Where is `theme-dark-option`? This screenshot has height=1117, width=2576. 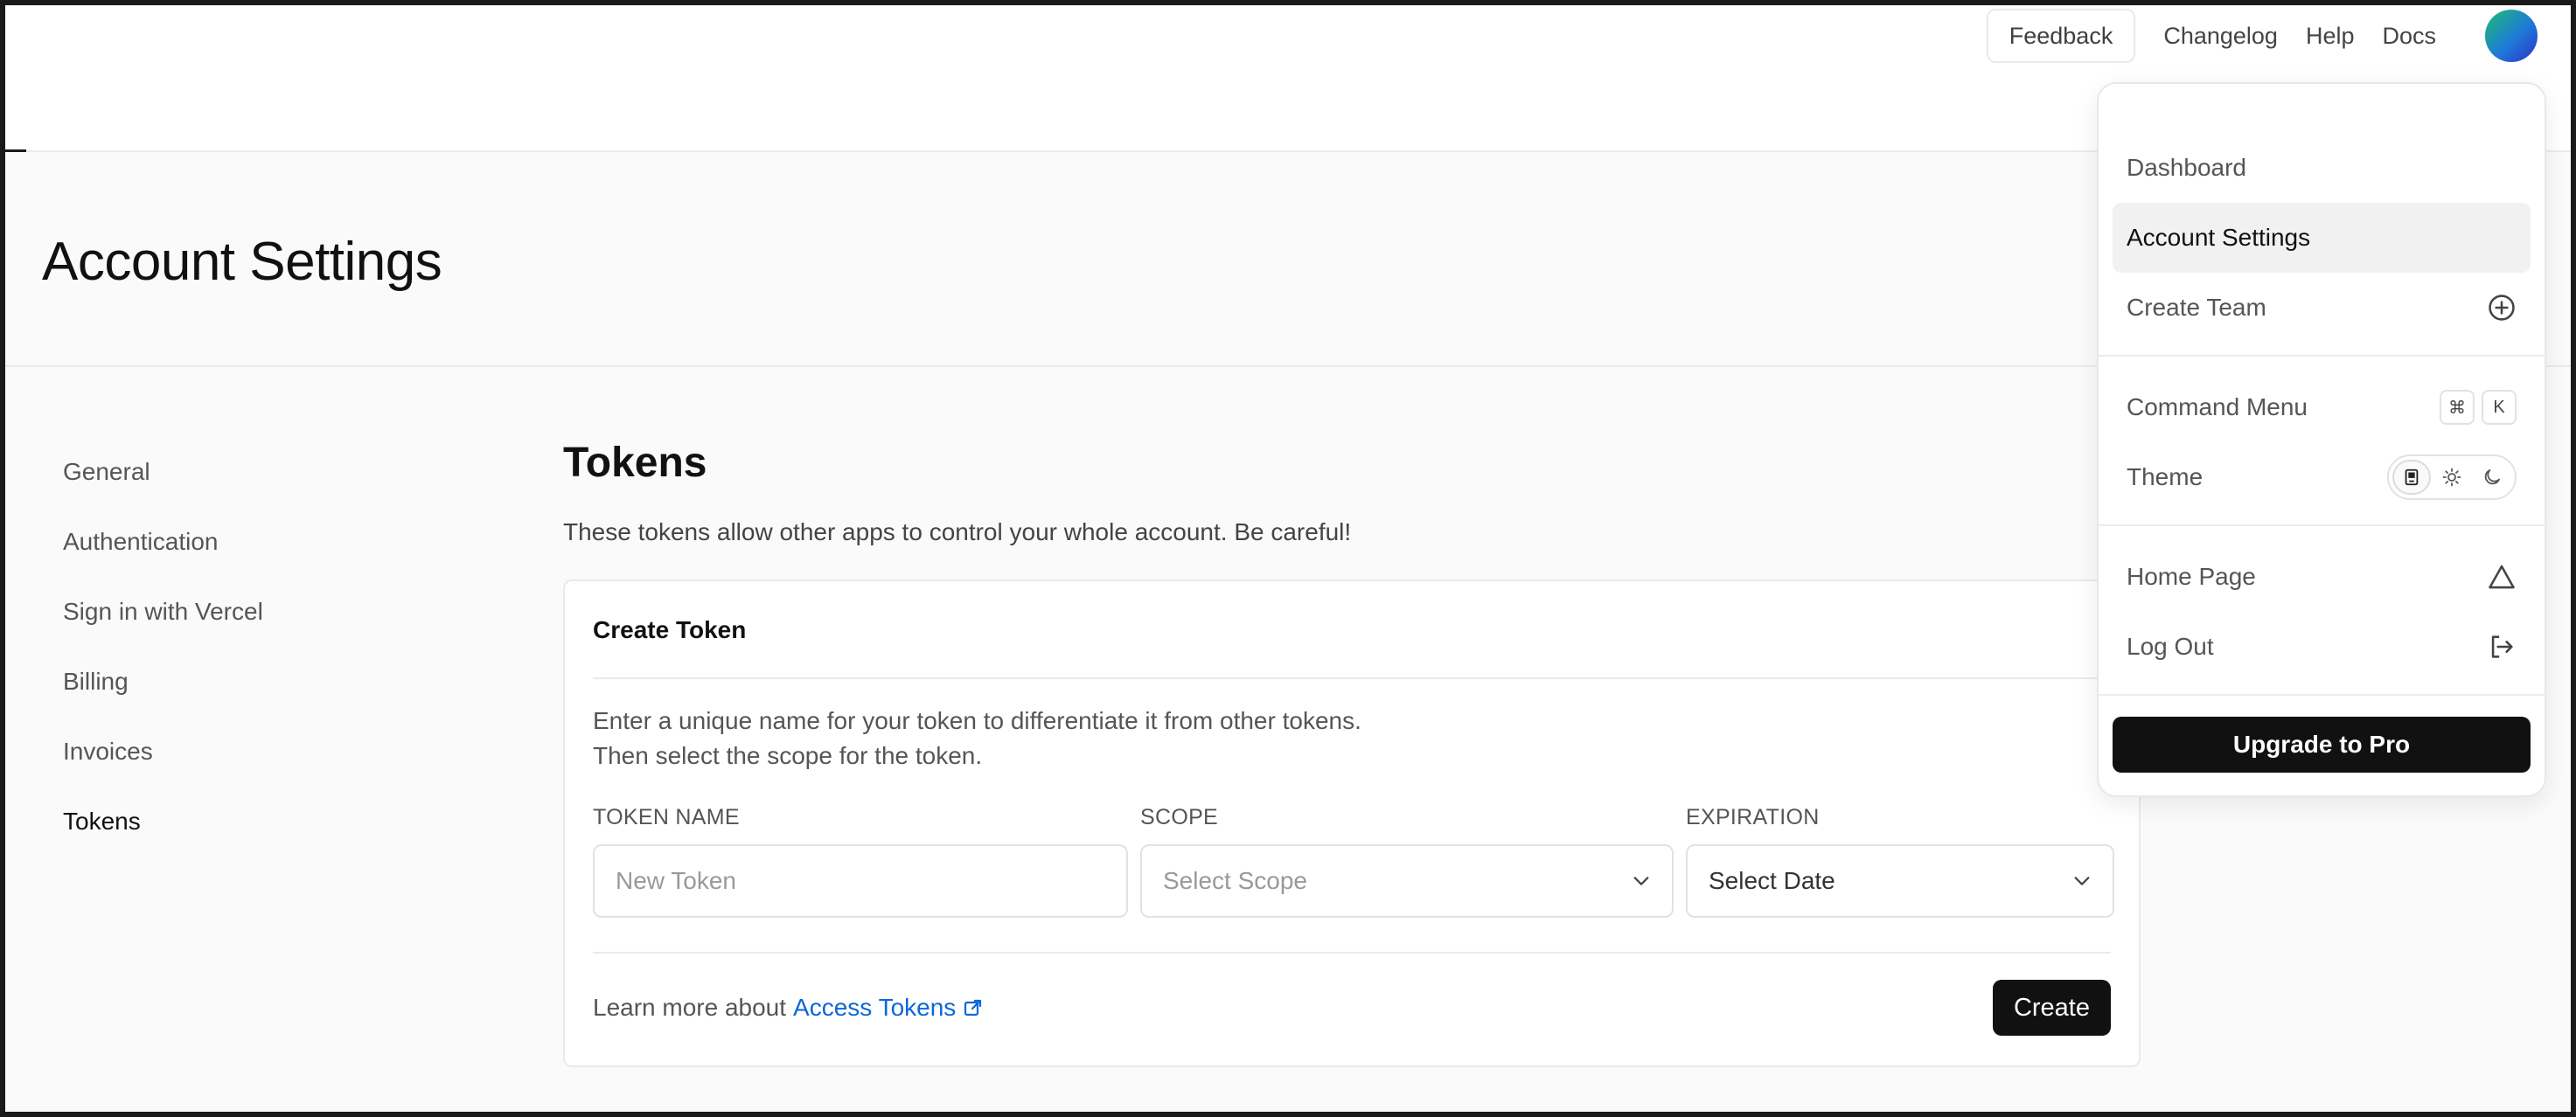 theme-dark-option is located at coordinates (2492, 477).